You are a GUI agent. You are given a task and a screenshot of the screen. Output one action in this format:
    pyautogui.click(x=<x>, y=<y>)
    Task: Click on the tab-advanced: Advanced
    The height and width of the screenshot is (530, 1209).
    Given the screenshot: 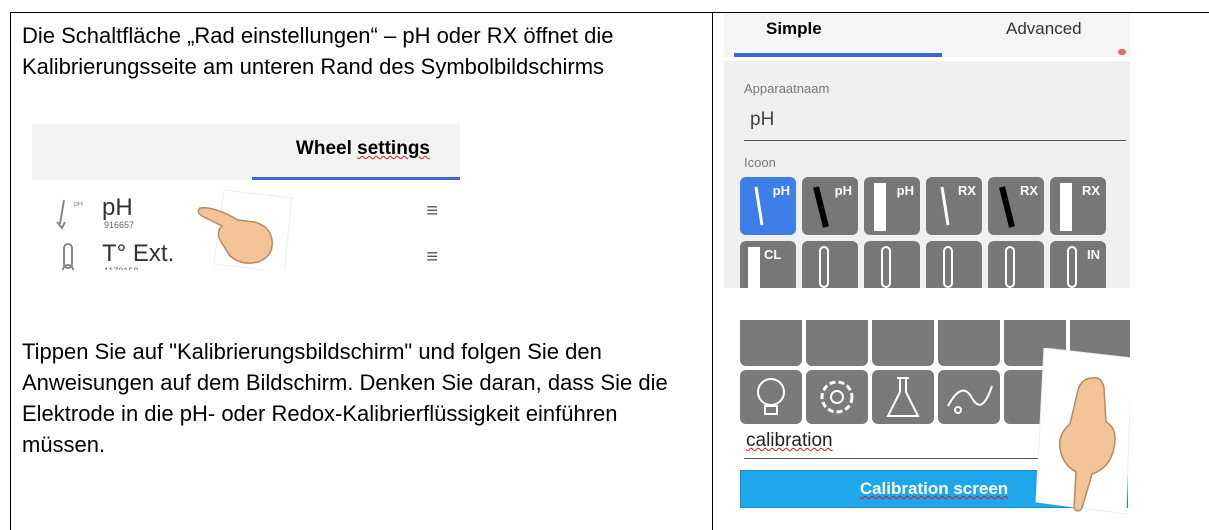 What is the action you would take?
    pyautogui.click(x=1044, y=29)
    